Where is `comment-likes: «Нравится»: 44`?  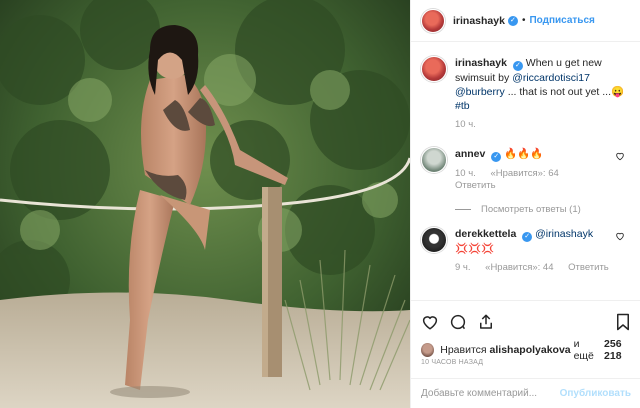 comment-likes: «Нравится»: 44 is located at coordinates (519, 267).